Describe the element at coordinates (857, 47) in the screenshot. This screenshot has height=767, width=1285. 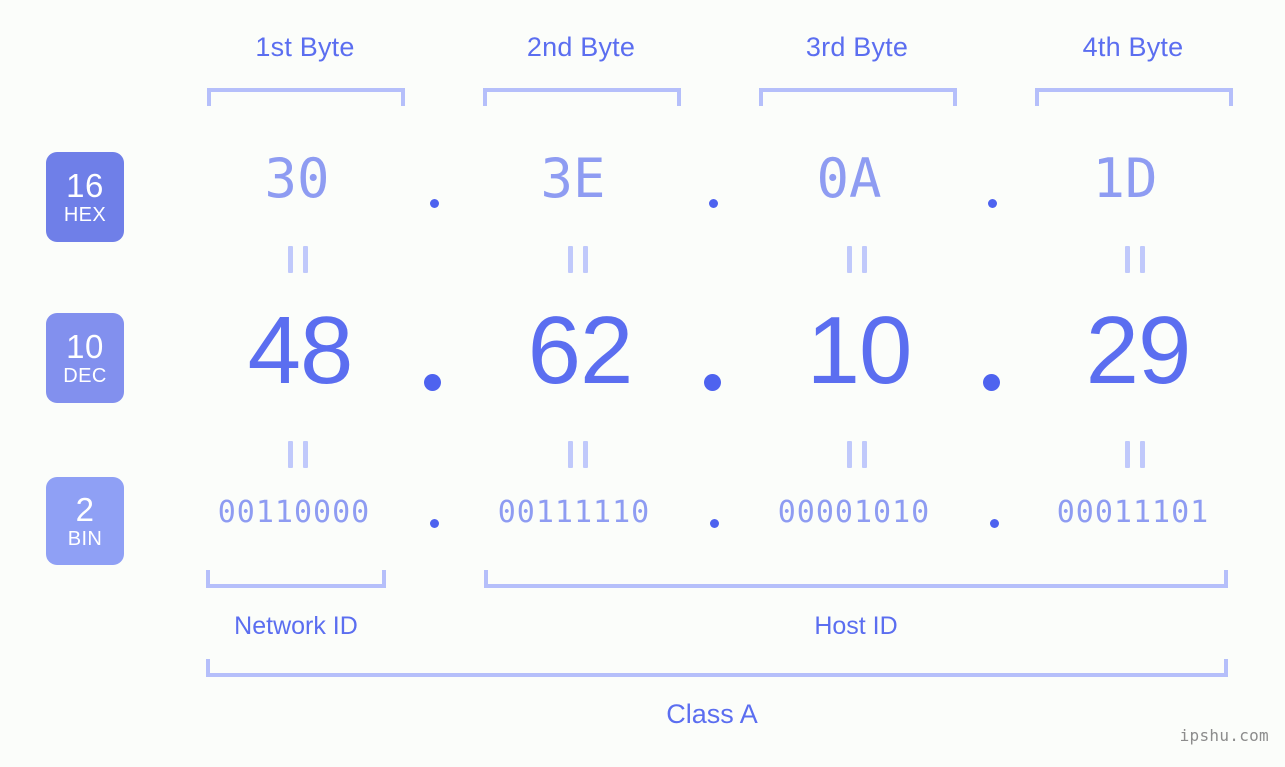
I see `byte-header-3: 3rd Byte` at that location.